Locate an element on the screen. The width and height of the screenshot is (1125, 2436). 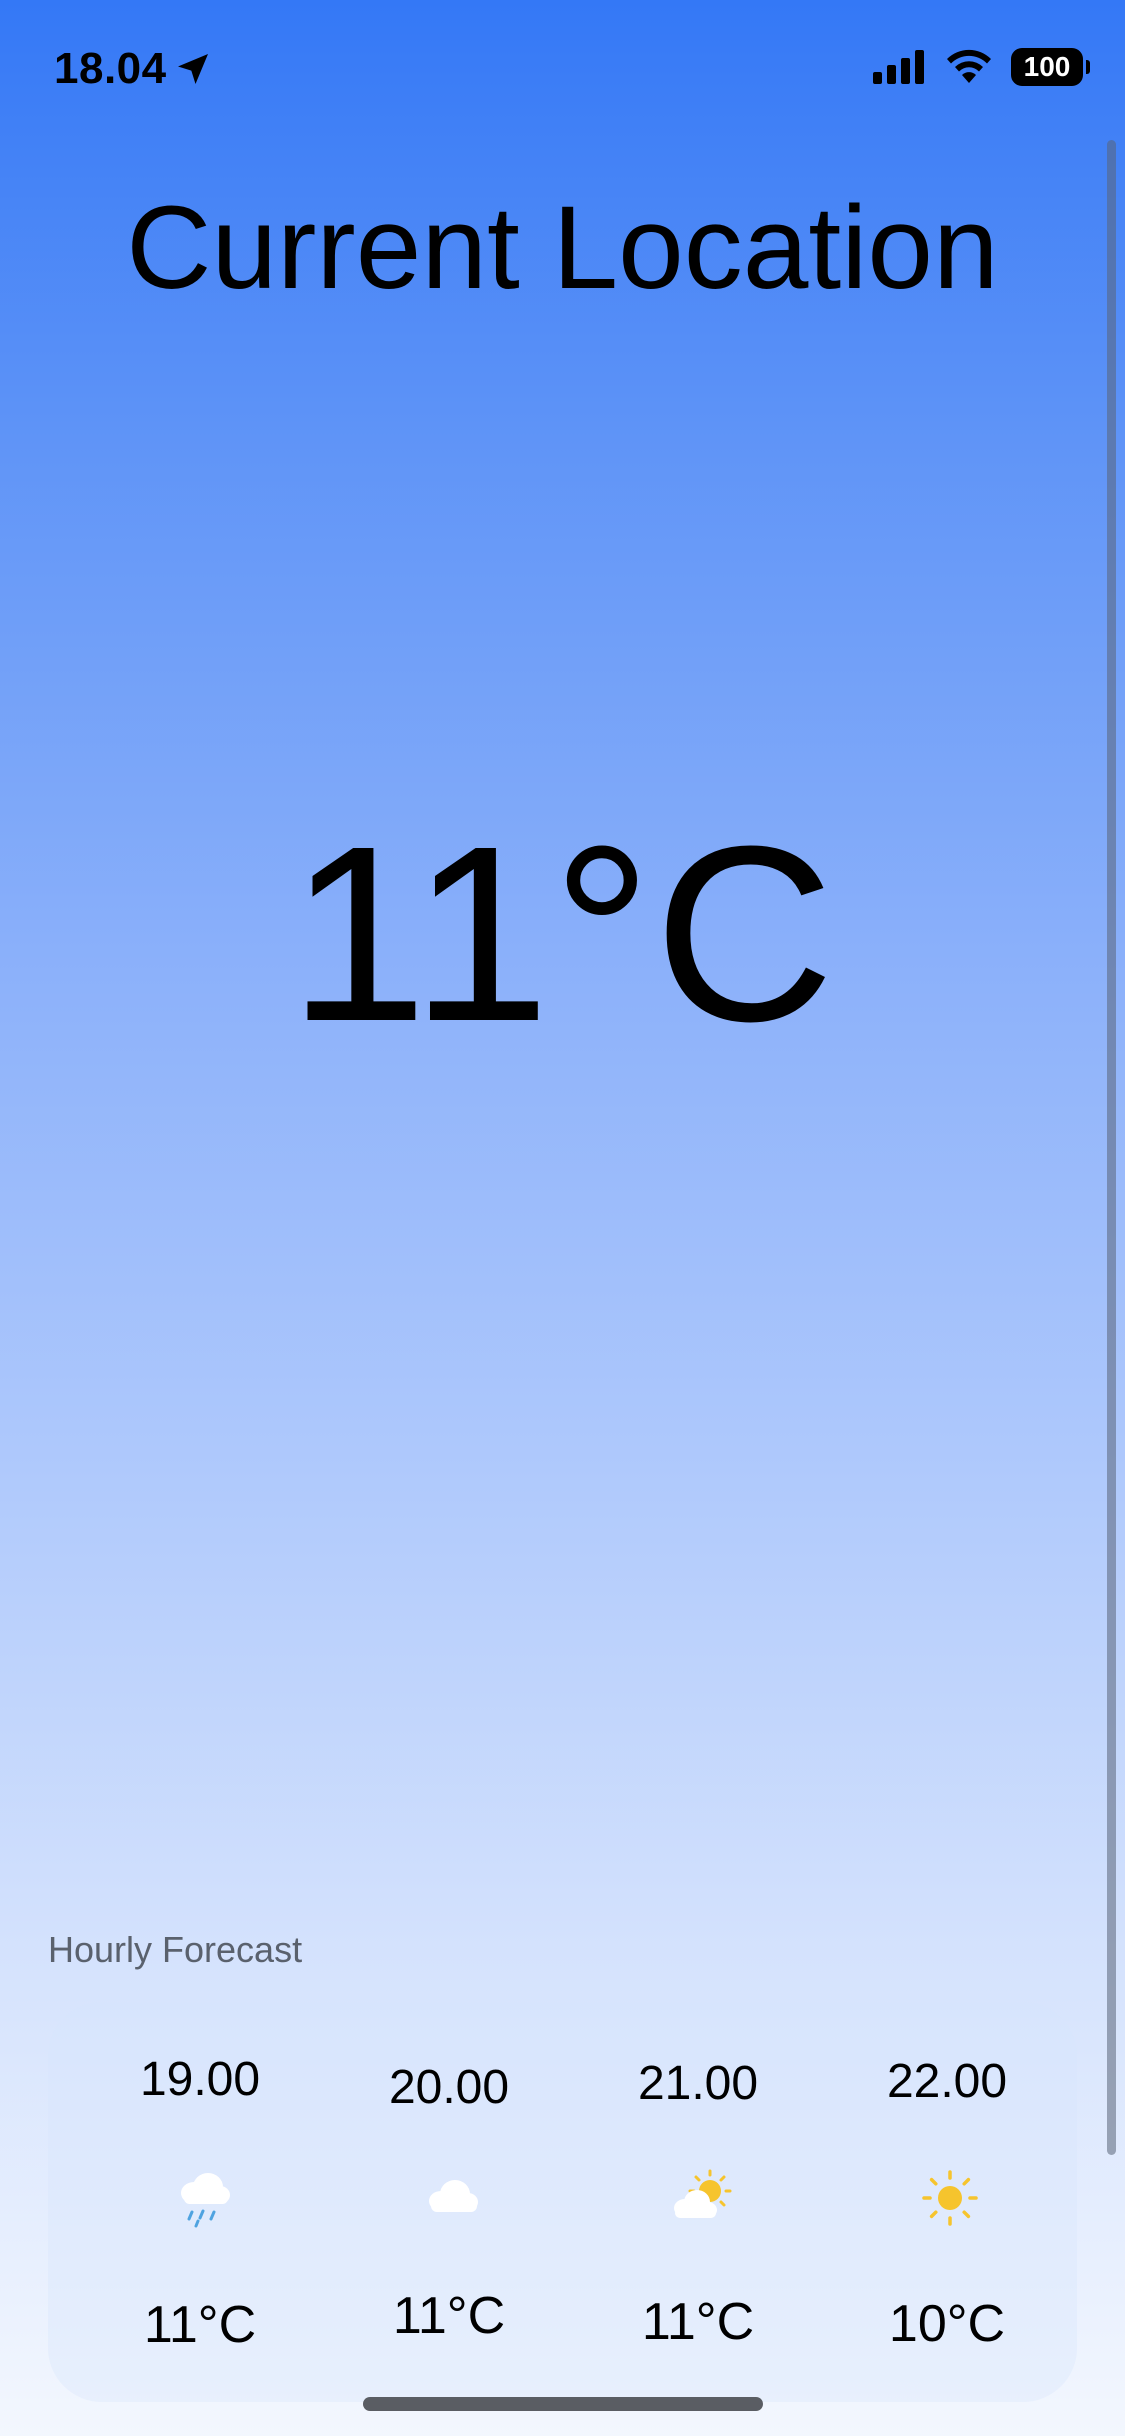
hourly-item: 22.00 10°C is located at coordinates (947, 2202).